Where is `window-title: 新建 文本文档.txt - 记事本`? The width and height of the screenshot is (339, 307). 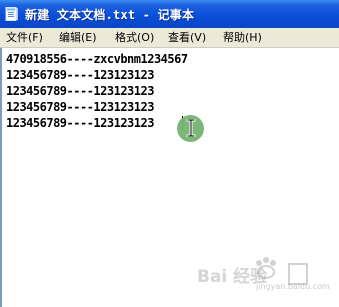 window-title: 新建 文本文档.txt - 记事本 is located at coordinates (110, 15).